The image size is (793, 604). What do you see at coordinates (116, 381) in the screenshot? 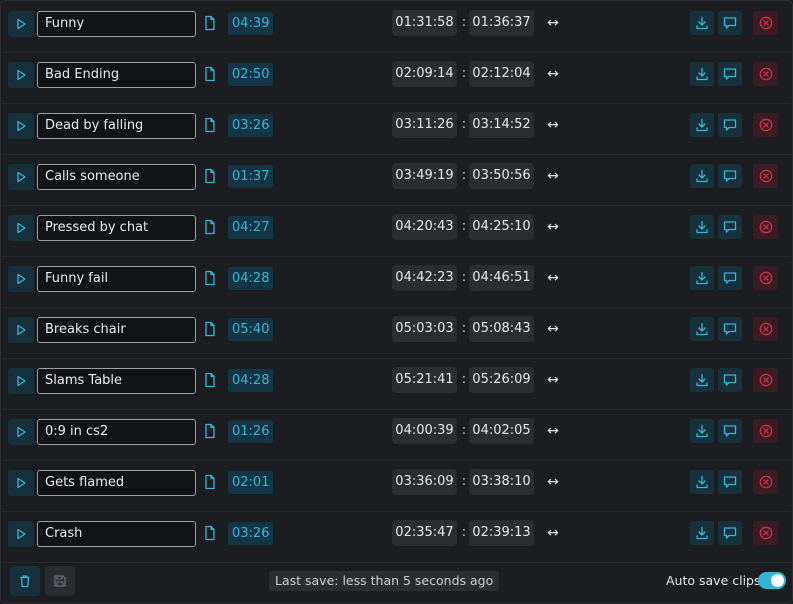
I see `clip-name-input: Slams Table` at bounding box center [116, 381].